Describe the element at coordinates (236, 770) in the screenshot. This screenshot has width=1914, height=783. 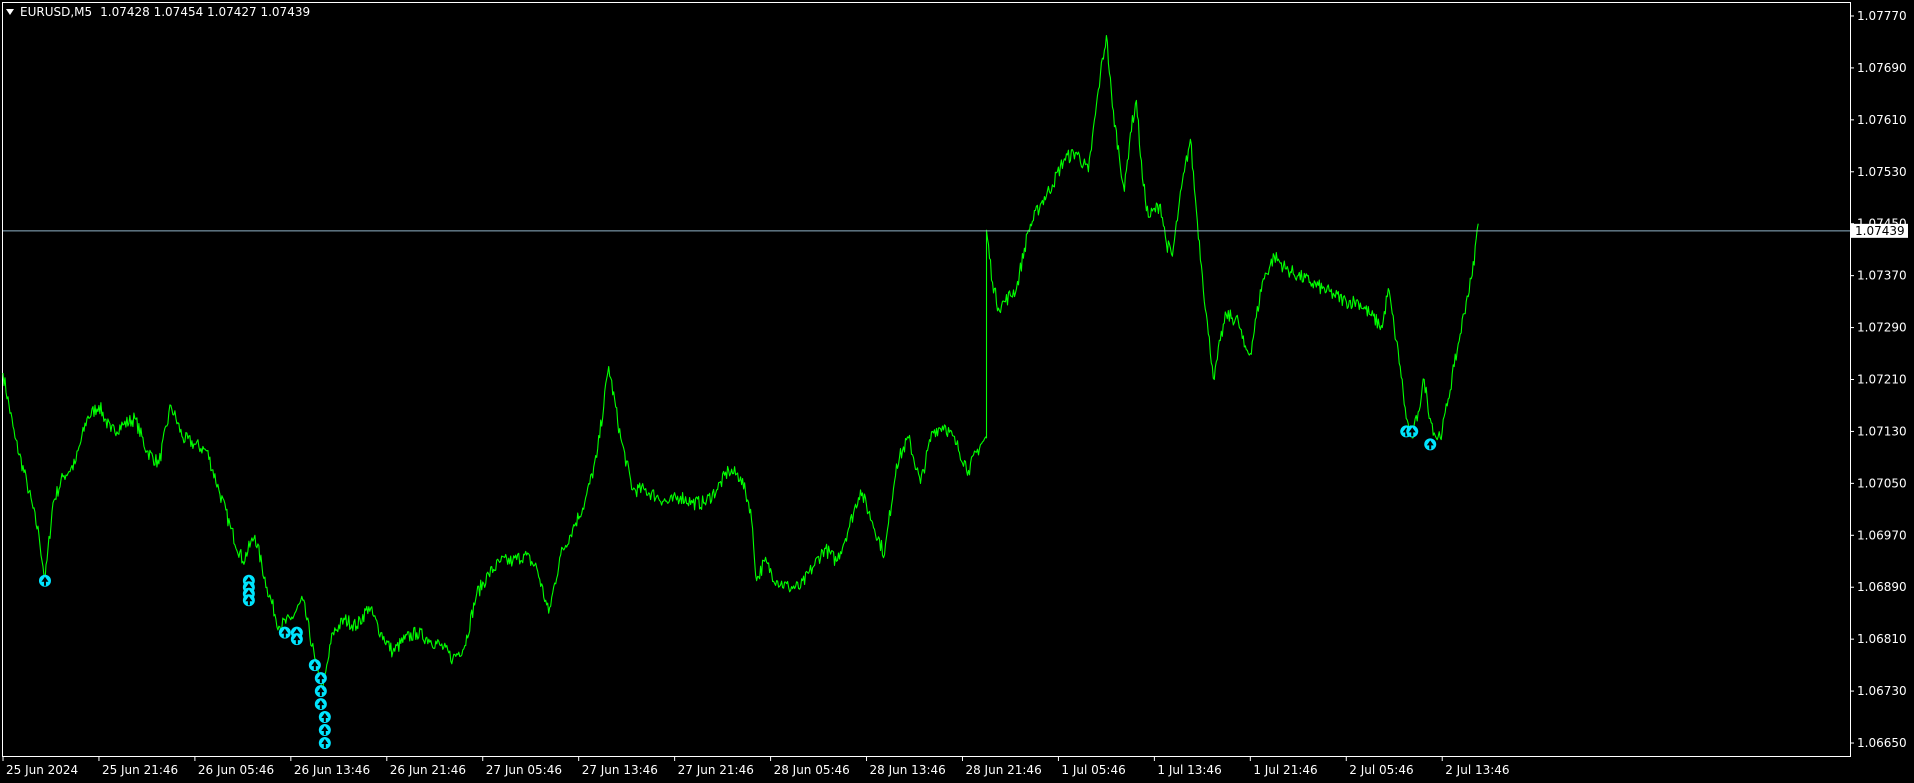
I see `x-tick-label: 26 Jun 05:46` at that location.